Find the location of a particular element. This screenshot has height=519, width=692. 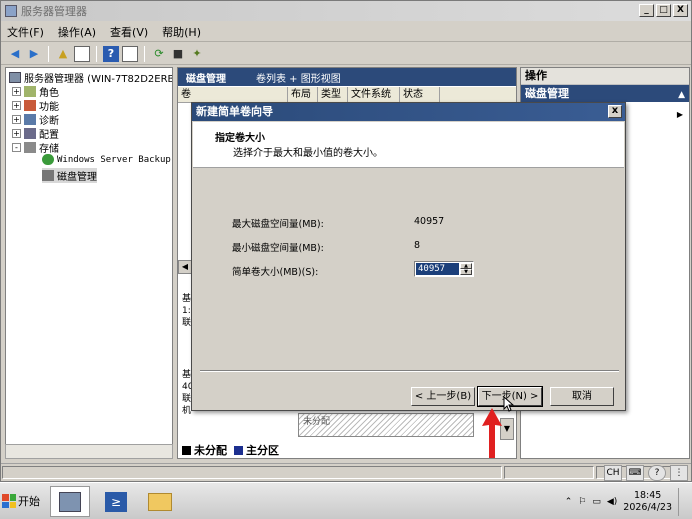

dialog-separator is located at coordinates (409, 371).